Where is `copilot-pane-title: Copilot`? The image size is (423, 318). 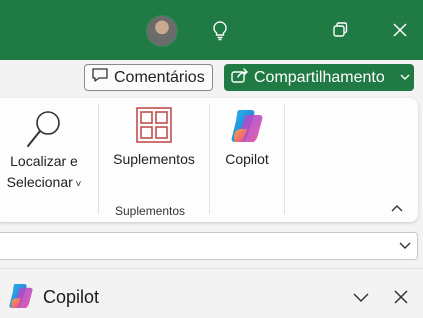
copilot-pane-title: Copilot is located at coordinates (71, 297).